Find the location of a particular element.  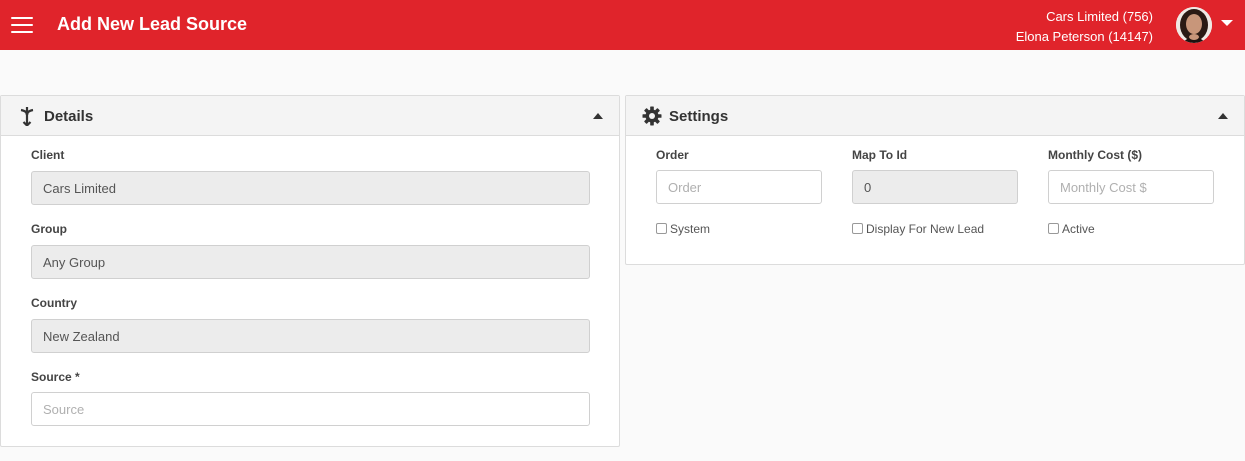

details-panel-title: Details is located at coordinates (69, 116).